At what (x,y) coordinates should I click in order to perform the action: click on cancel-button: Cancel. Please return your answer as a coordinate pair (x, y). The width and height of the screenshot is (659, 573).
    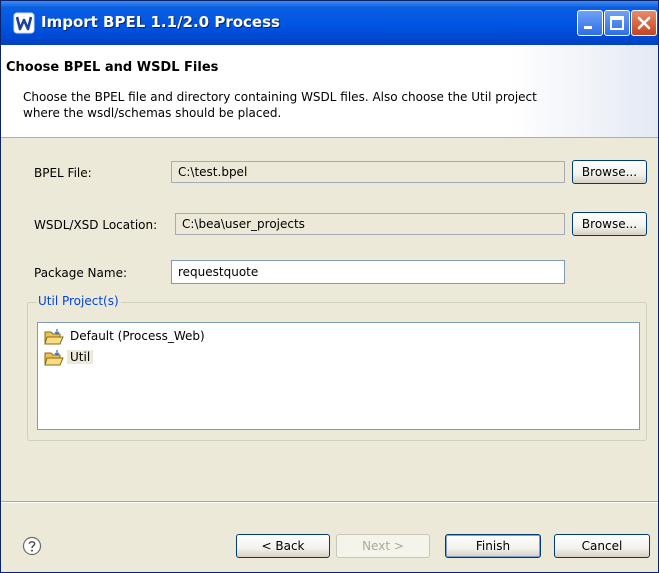
    Looking at the image, I should click on (602, 546).